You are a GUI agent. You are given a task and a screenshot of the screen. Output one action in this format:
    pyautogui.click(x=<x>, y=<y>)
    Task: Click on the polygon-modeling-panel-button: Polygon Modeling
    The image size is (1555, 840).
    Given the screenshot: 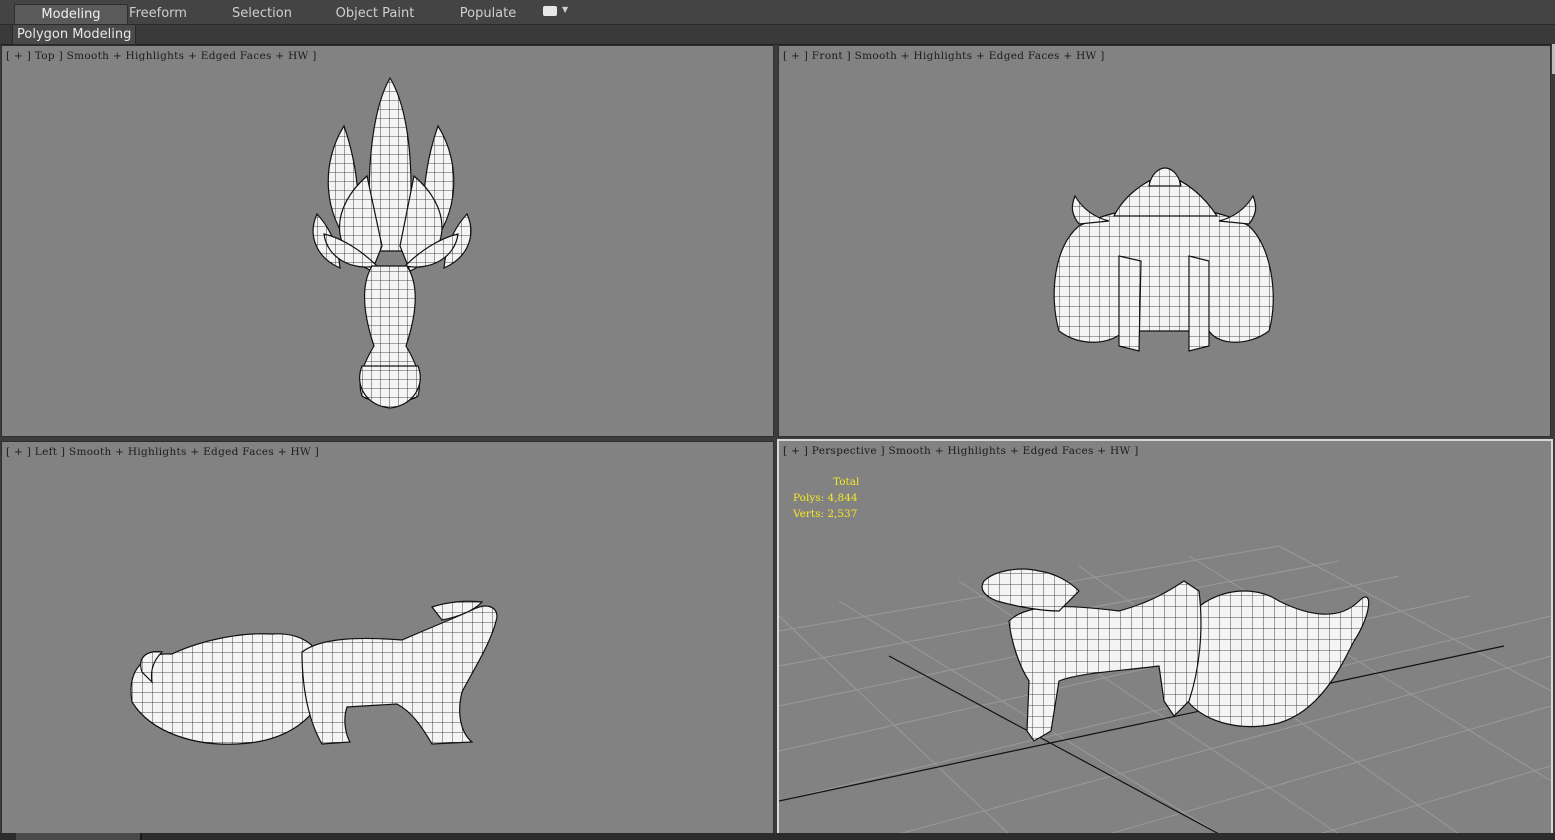 What is the action you would take?
    pyautogui.click(x=74, y=34)
    